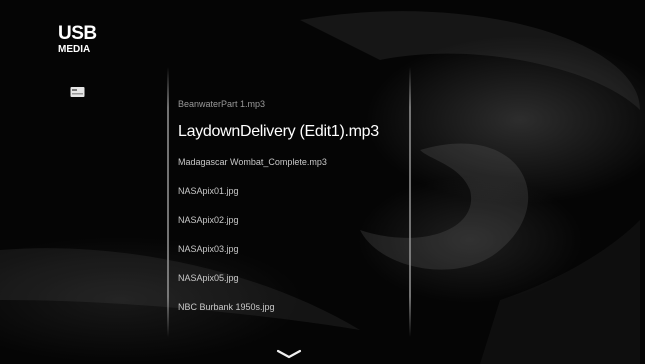 The image size is (645, 364). I want to click on file-item-selected: LaydownDelivery (Edit1).mp3, so click(298, 132).